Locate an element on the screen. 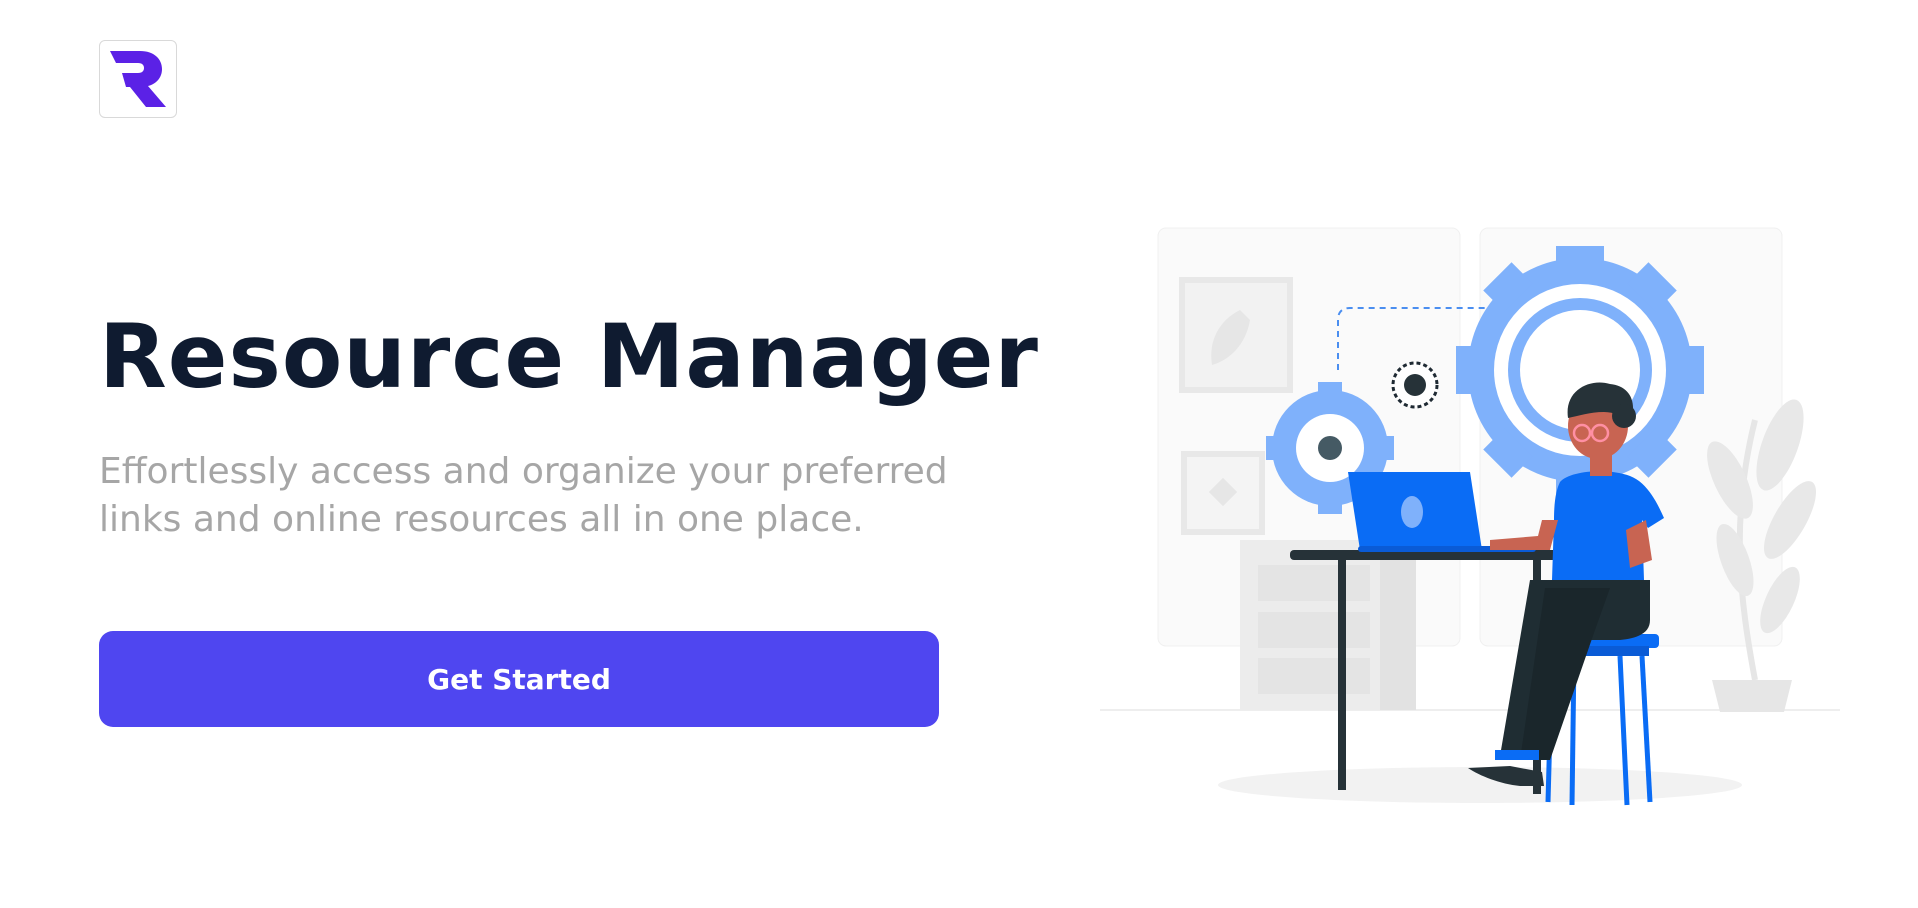  r-logo-icon is located at coordinates (138, 79).